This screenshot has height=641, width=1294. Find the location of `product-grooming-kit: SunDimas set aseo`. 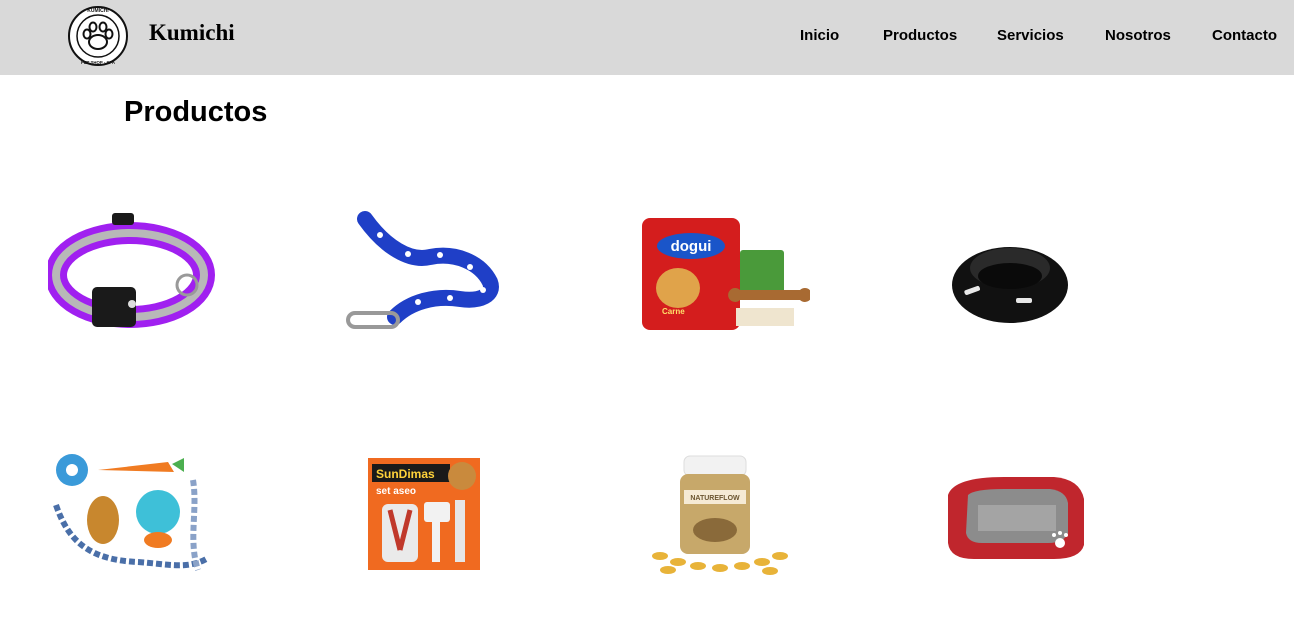

product-grooming-kit: SunDimas set aseo is located at coordinates (425, 515).